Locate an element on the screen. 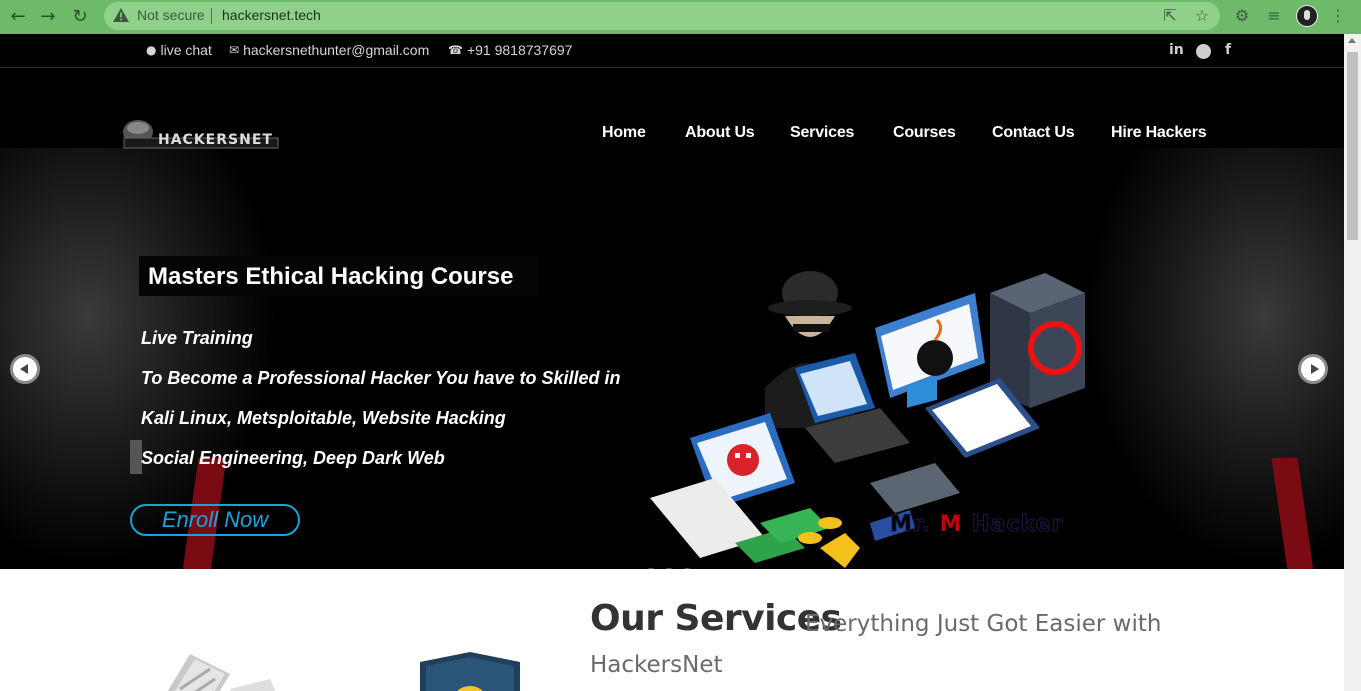  extensions-icon: ⚙ is located at coordinates (1242, 16).